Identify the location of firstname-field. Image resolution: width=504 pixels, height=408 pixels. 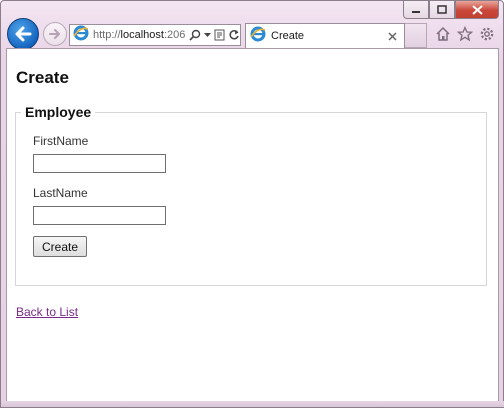
(99, 163).